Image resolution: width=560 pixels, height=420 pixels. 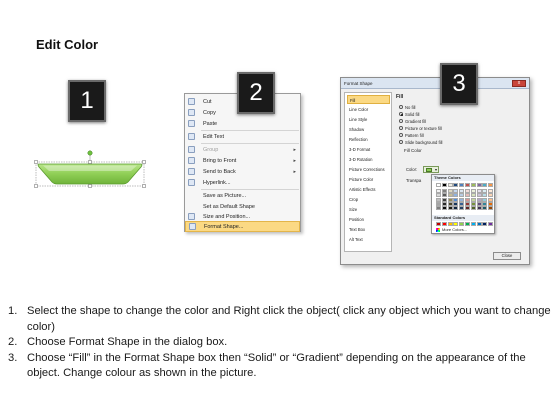 I want to click on fill-heading: Fill, so click(x=400, y=97).